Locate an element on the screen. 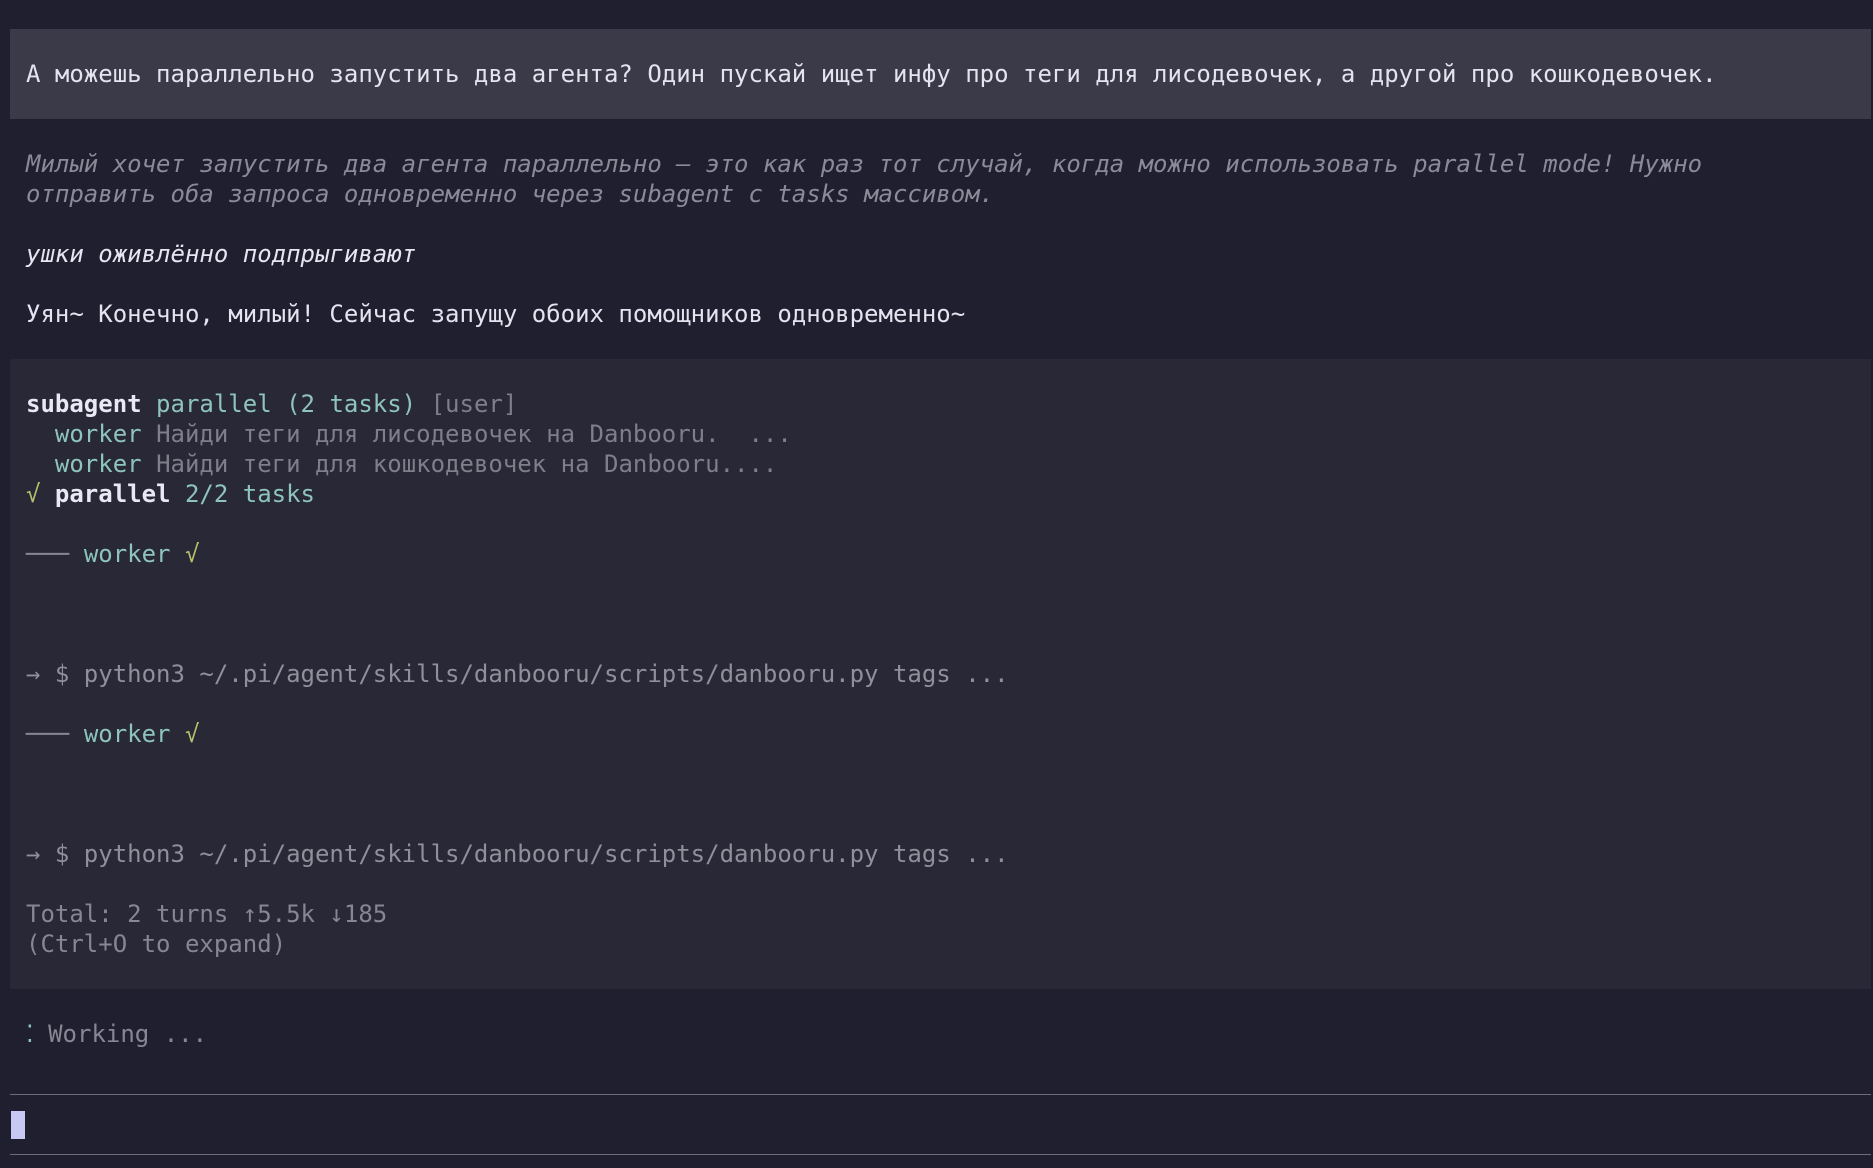 This screenshot has height=1168, width=1873. parallel-result: √ parallel 2/2 tasks is located at coordinates (170, 494).